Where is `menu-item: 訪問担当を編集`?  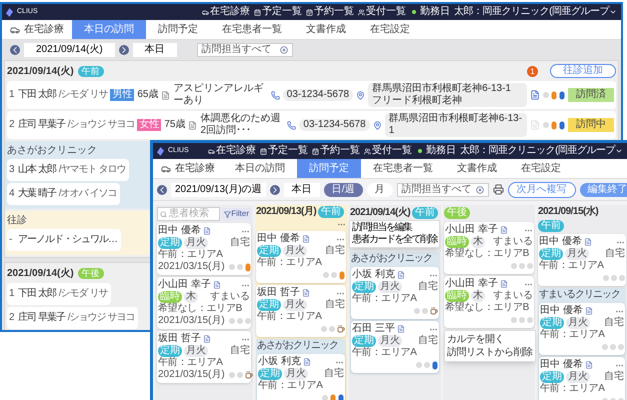 menu-item: 訪問担当を編集 is located at coordinates (394, 228).